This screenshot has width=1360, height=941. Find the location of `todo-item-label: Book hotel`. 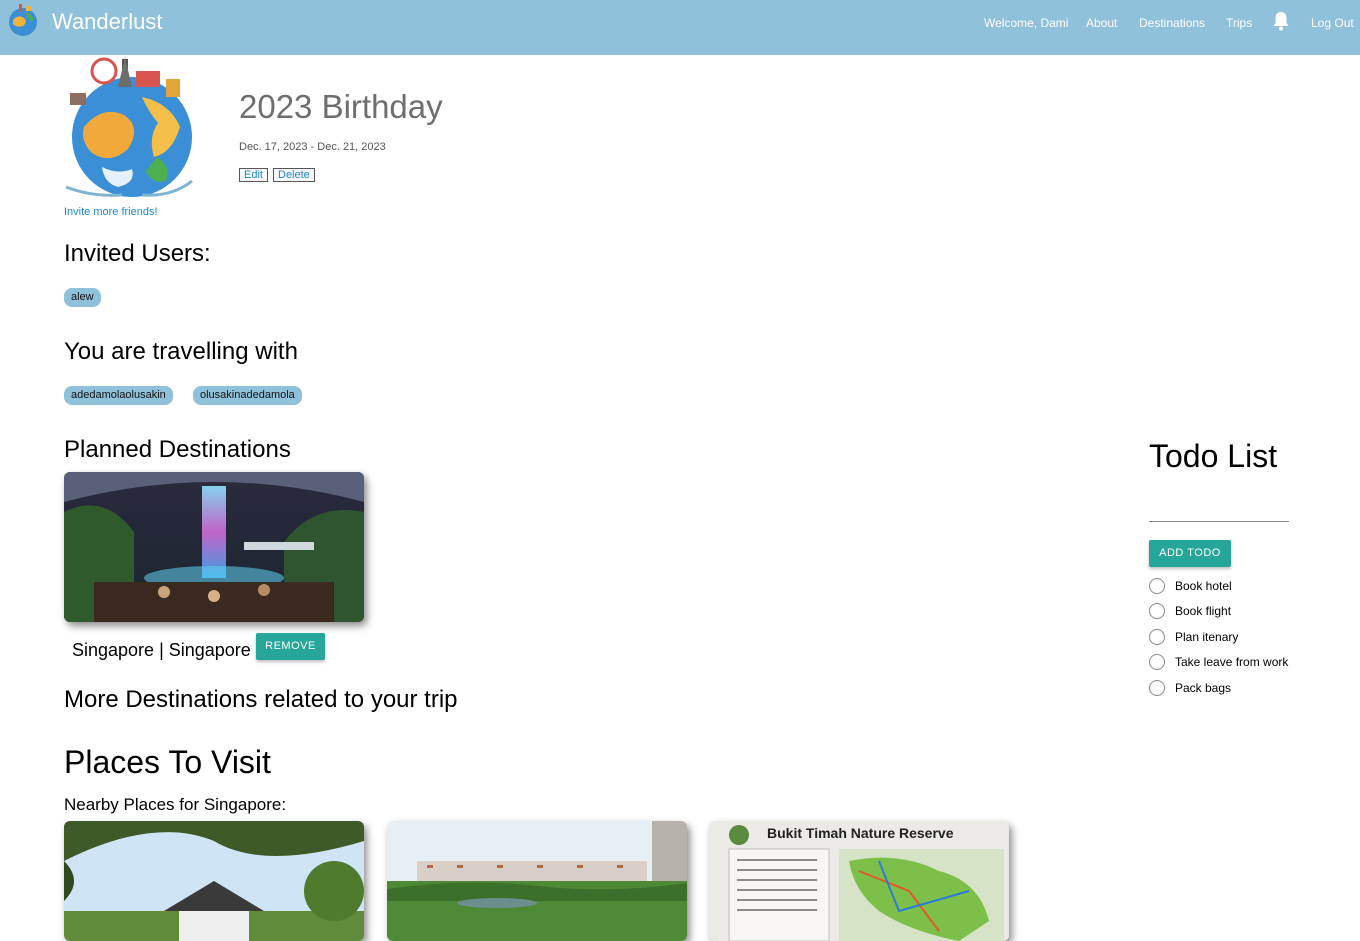

todo-item-label: Book hotel is located at coordinates (1203, 586).